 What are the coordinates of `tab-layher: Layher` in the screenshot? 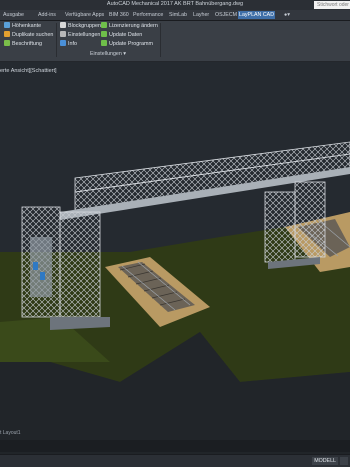 It's located at (201, 15).